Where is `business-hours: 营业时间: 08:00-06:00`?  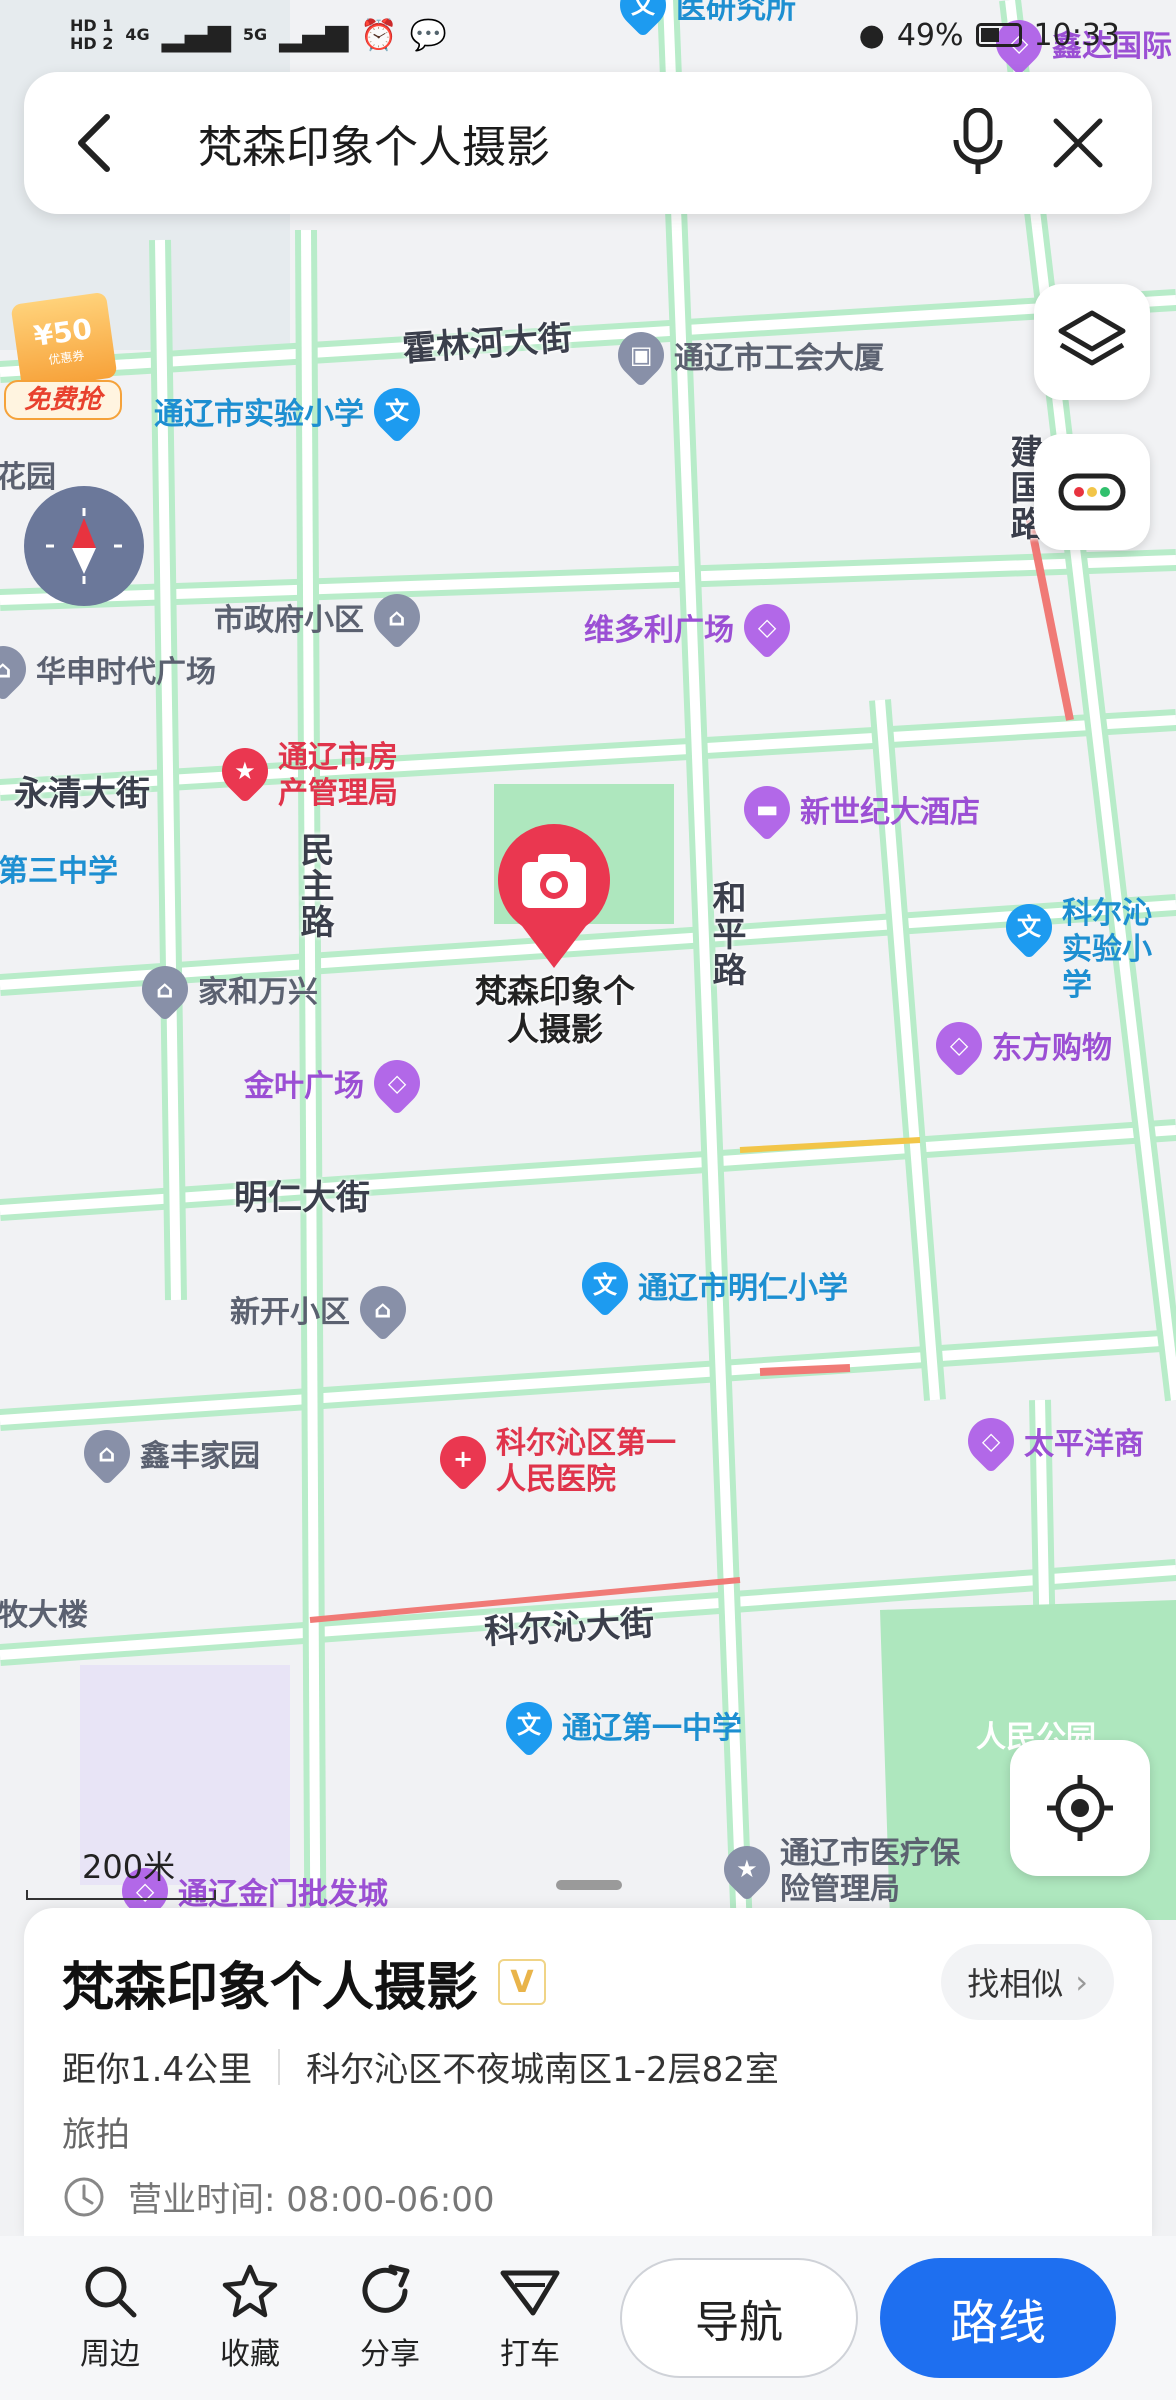
business-hours: 营业时间: 08:00-06:00 is located at coordinates (311, 2200).